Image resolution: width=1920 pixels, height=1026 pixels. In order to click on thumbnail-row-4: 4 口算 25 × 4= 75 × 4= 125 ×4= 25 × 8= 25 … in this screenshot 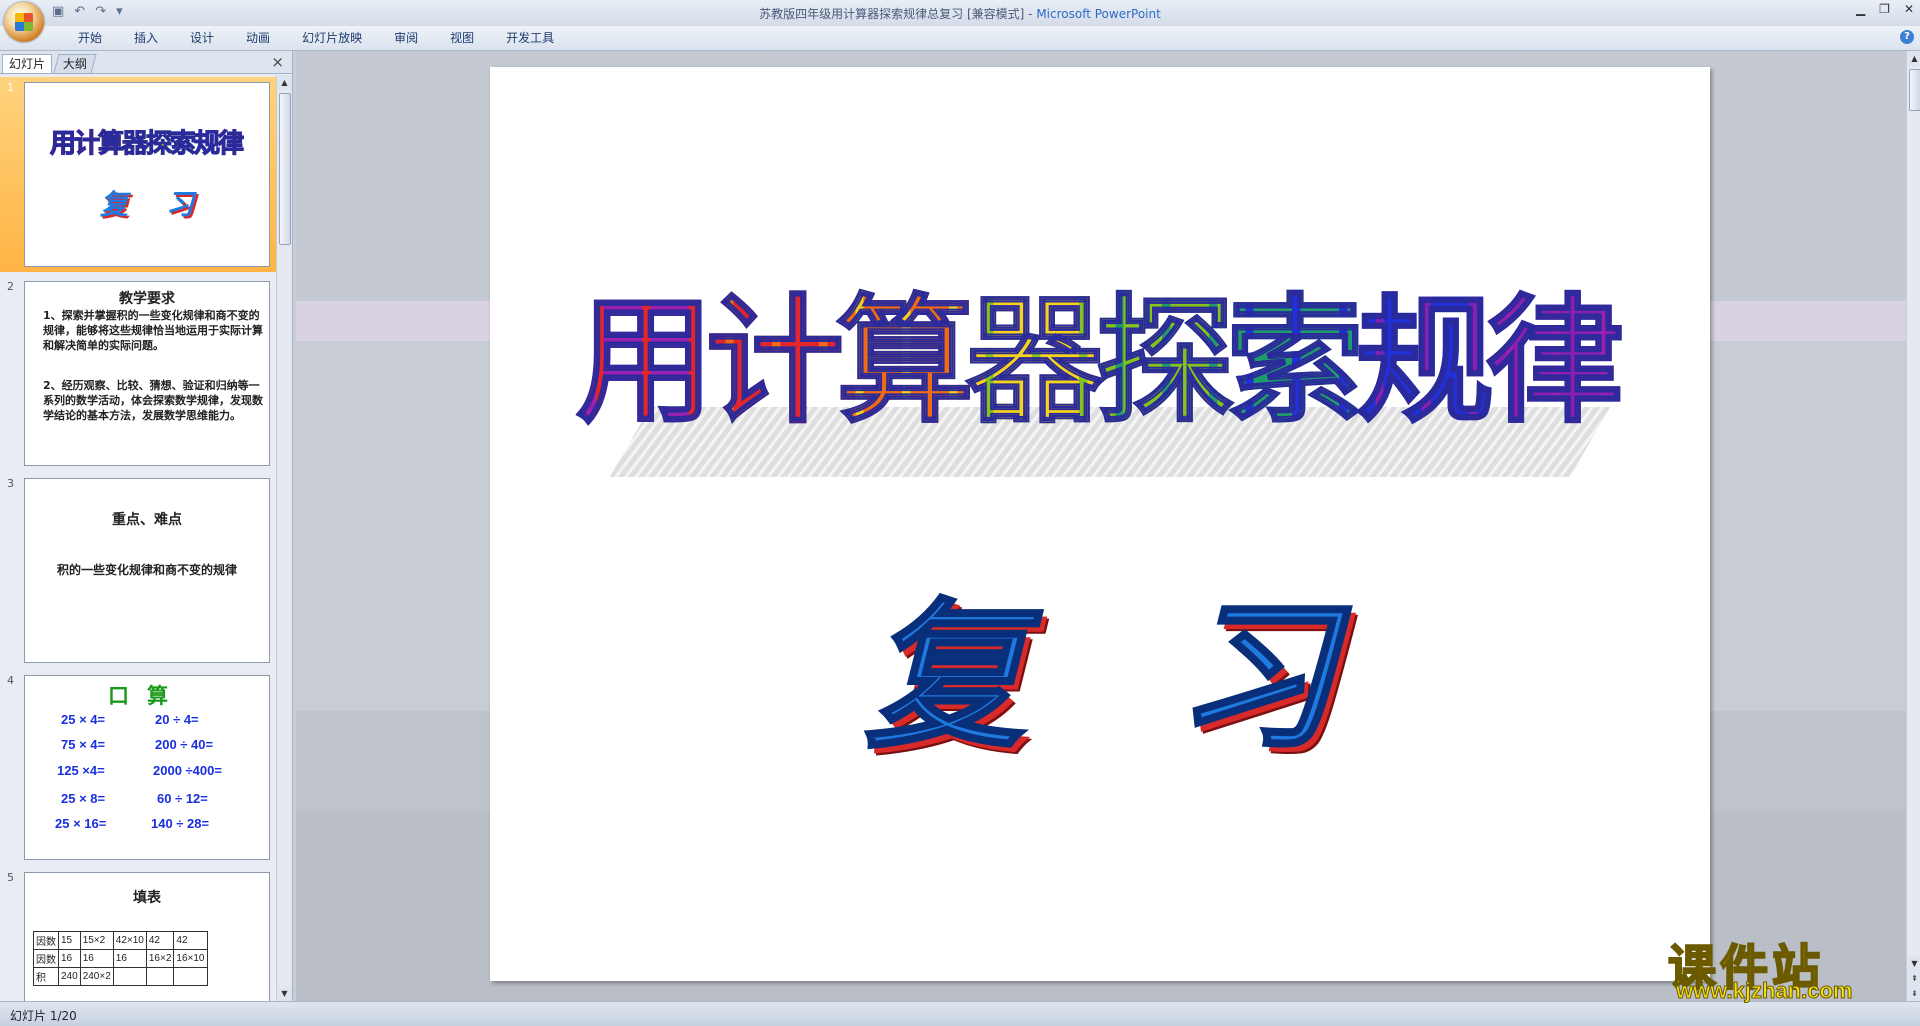, I will do `click(138, 767)`.